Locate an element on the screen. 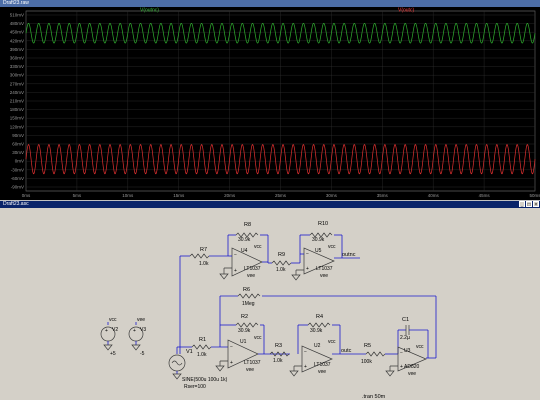  trace-label-outc: V(outc) is located at coordinates (406, 11).